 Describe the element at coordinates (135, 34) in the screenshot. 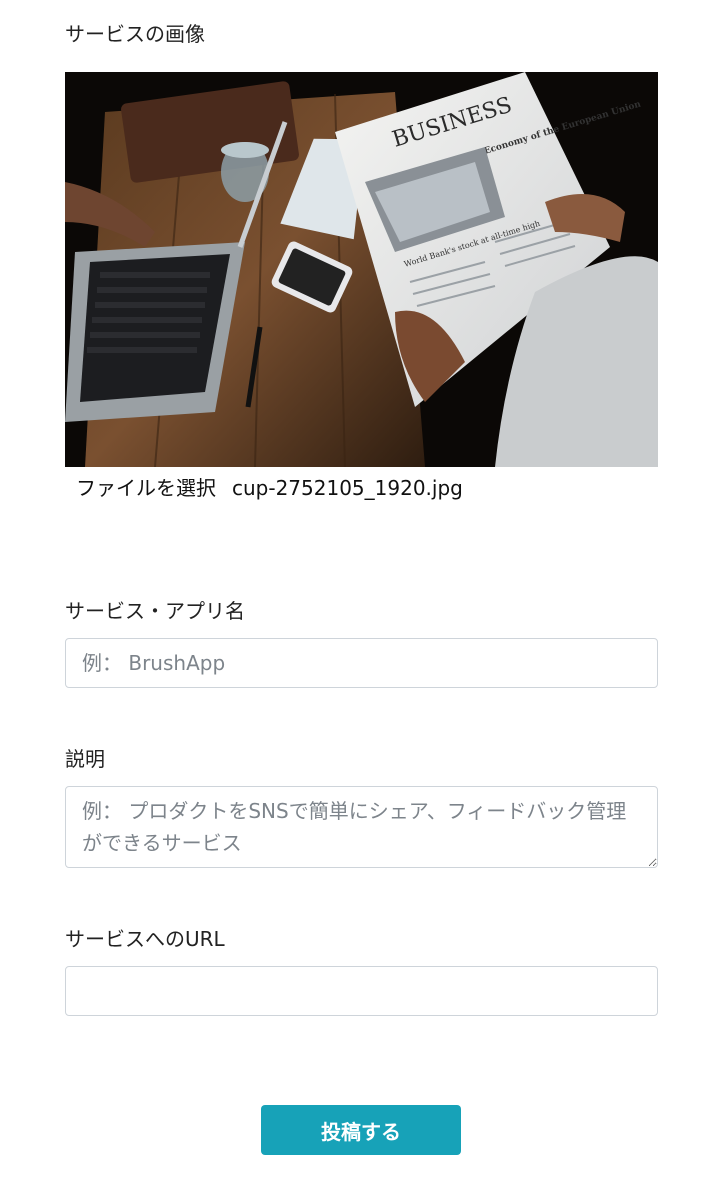

I see `image-label: サービスの画像` at that location.